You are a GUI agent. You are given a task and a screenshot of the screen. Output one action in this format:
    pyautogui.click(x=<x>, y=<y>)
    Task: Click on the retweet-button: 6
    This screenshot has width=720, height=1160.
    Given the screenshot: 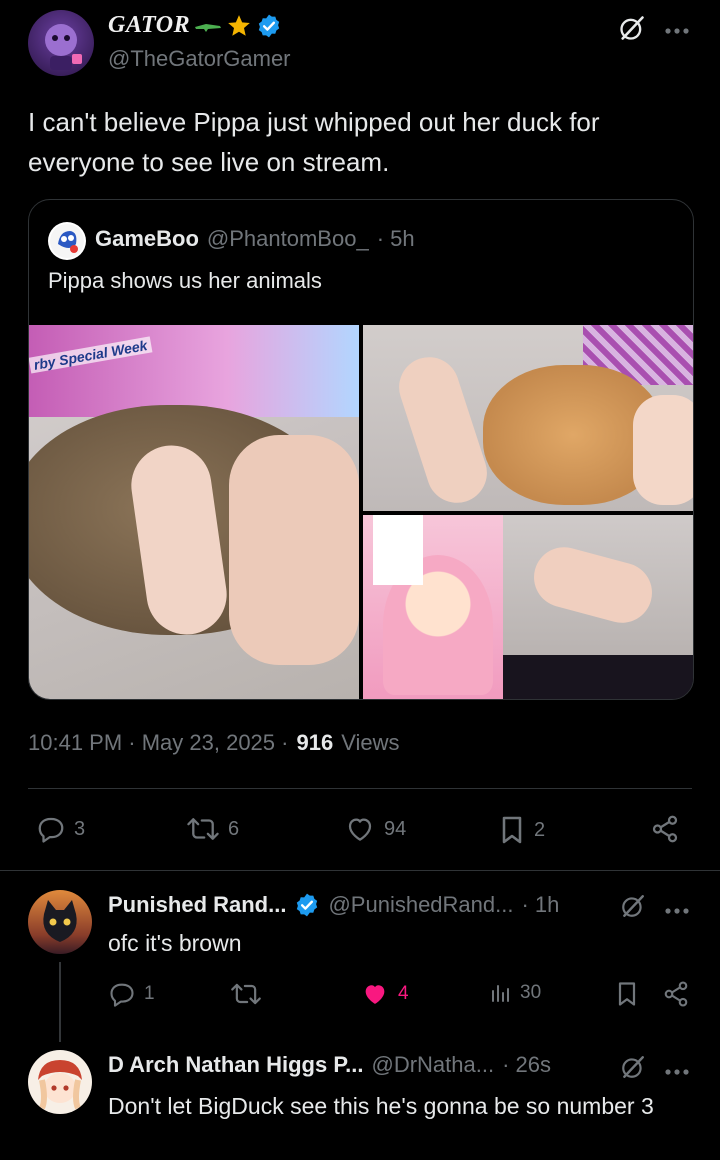 What is the action you would take?
    pyautogui.click(x=212, y=829)
    